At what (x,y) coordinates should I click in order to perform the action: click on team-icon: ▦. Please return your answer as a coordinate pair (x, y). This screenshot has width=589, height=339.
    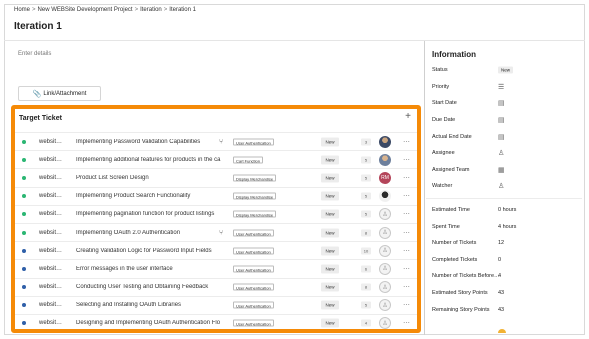
    Looking at the image, I should click on (501, 170).